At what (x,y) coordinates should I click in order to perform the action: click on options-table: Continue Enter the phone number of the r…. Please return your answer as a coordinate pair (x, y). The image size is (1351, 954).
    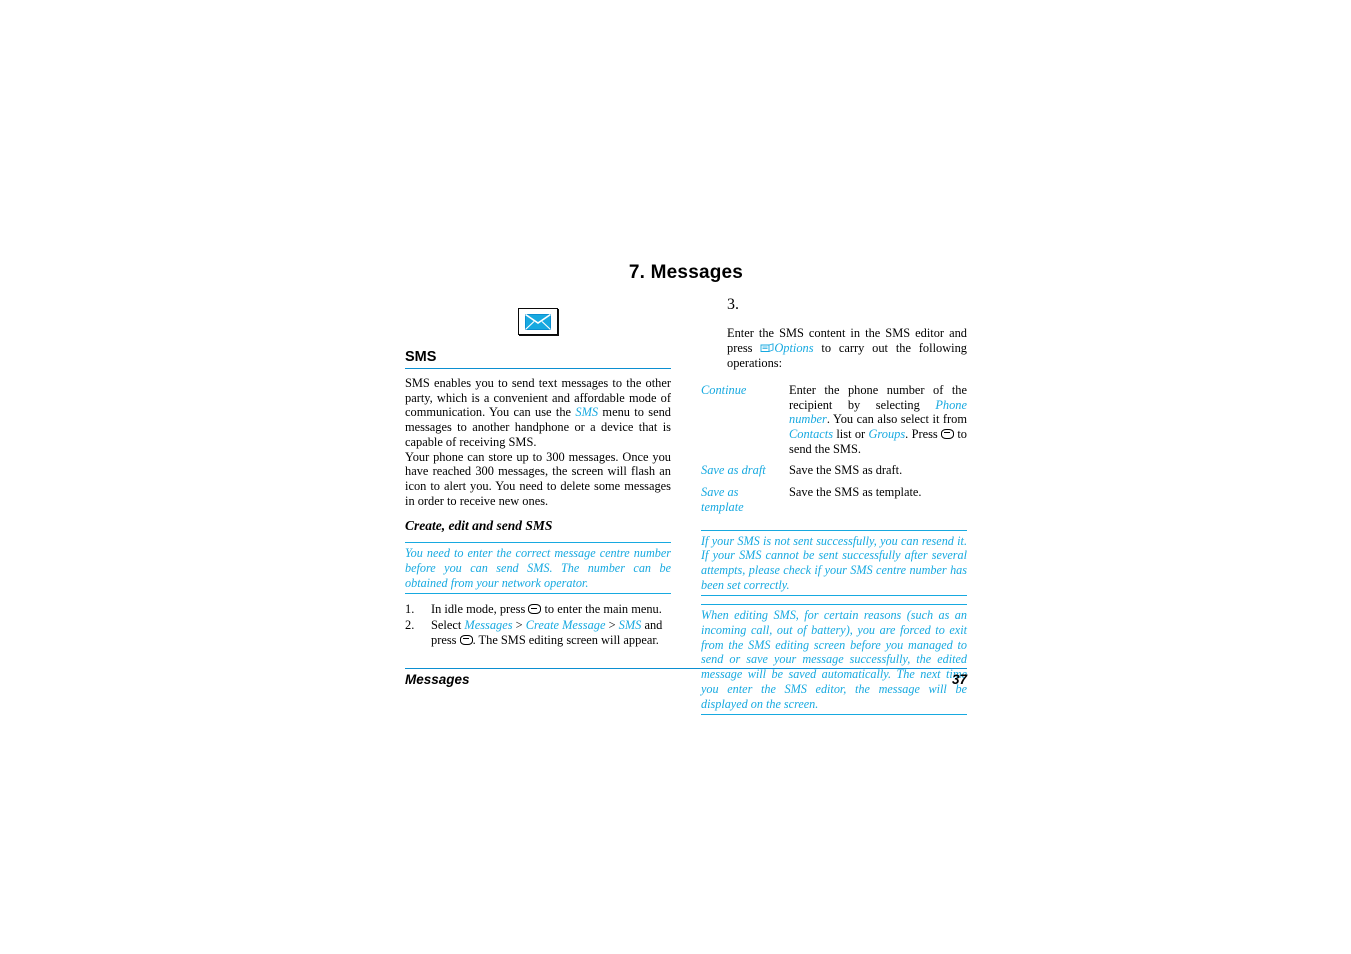
    Looking at the image, I should click on (834, 452).